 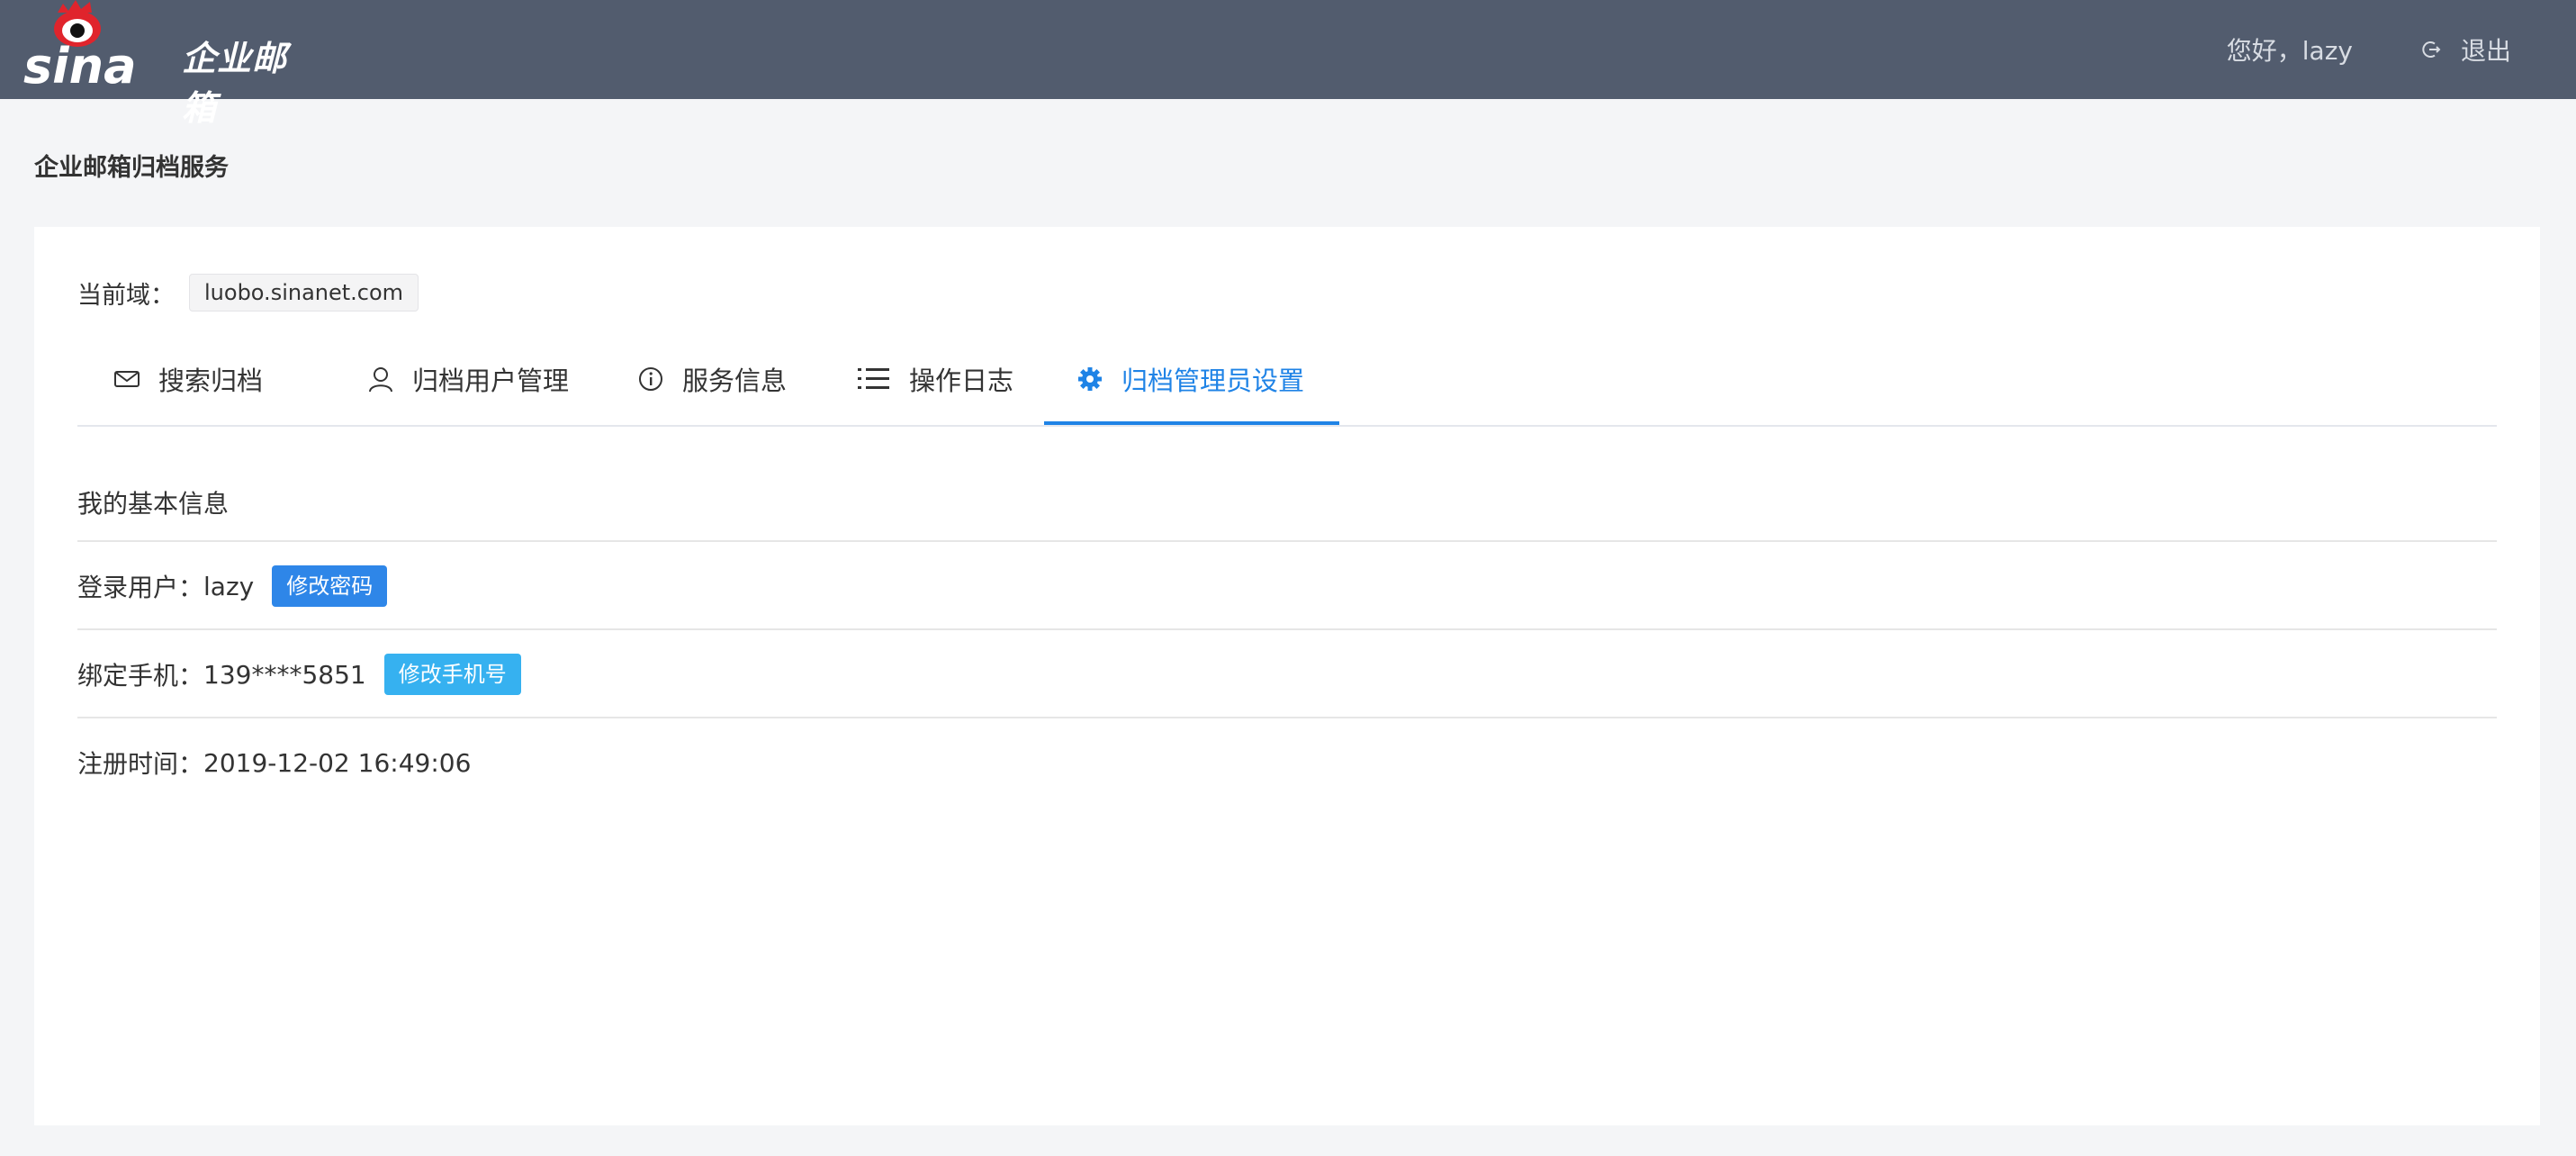 I want to click on login-user-label: 登录用户：, so click(x=140, y=587).